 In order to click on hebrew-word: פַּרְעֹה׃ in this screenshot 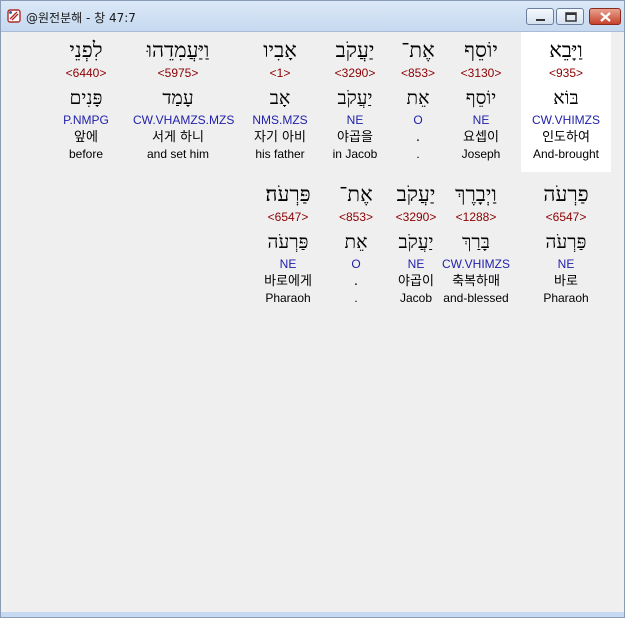, I will do `click(288, 194)`.